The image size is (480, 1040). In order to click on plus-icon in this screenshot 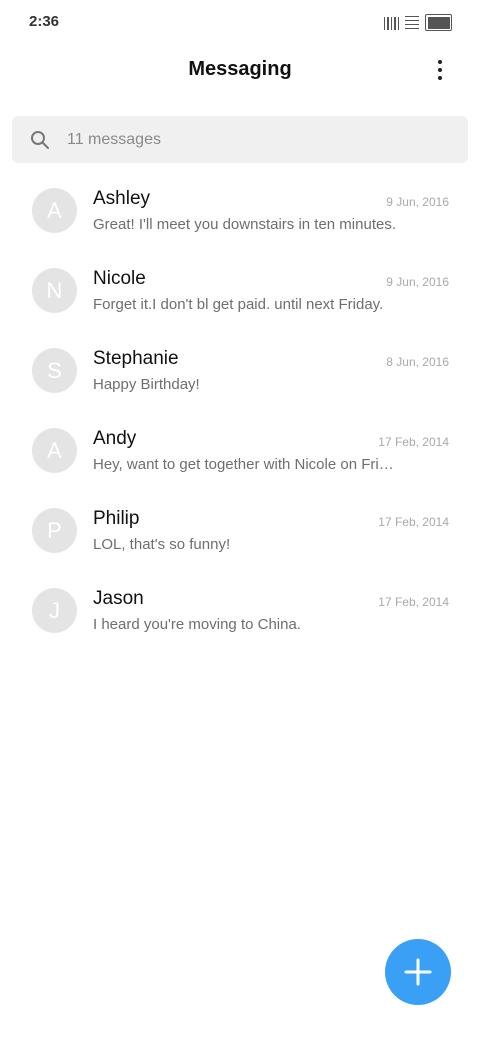, I will do `click(418, 972)`.